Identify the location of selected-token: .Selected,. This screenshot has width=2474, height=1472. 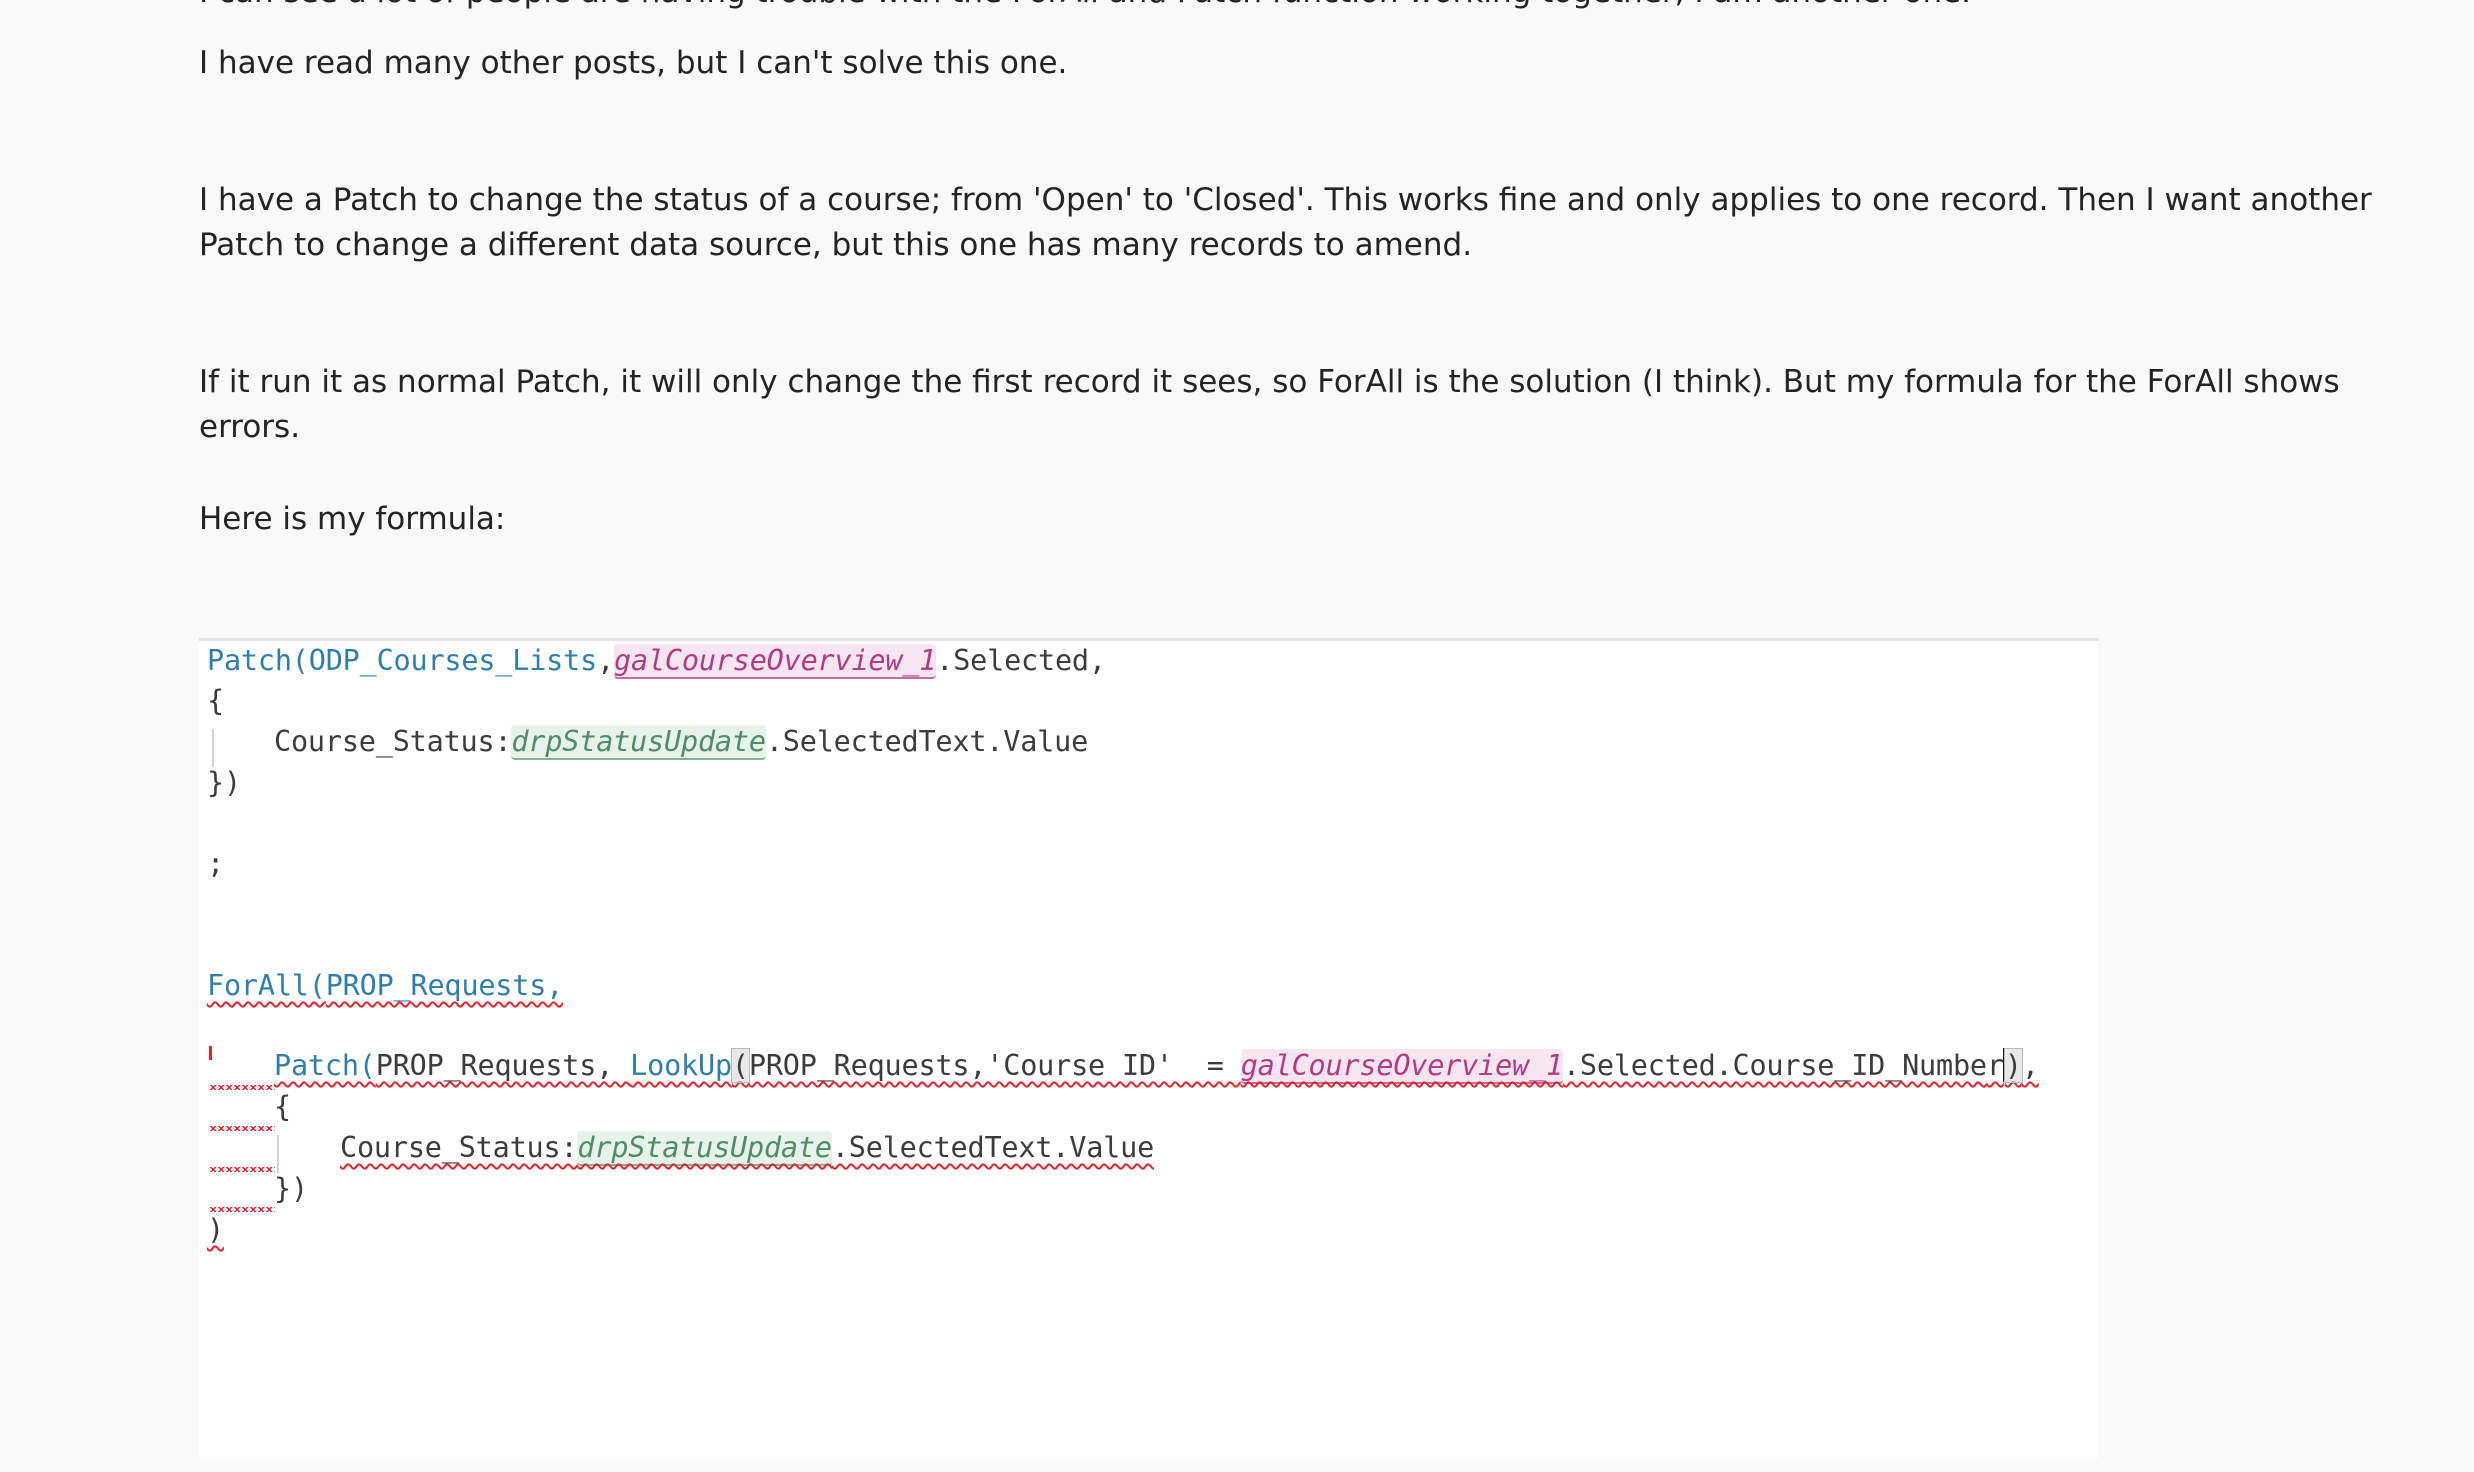
(1021, 660).